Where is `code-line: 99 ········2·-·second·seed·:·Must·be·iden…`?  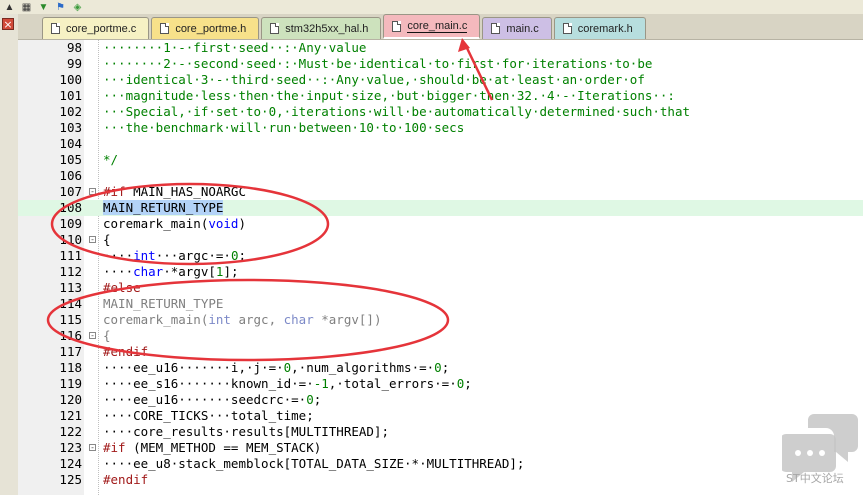 code-line: 99 ········2·-·second·seed·:·Must·be·iden… is located at coordinates (440, 64).